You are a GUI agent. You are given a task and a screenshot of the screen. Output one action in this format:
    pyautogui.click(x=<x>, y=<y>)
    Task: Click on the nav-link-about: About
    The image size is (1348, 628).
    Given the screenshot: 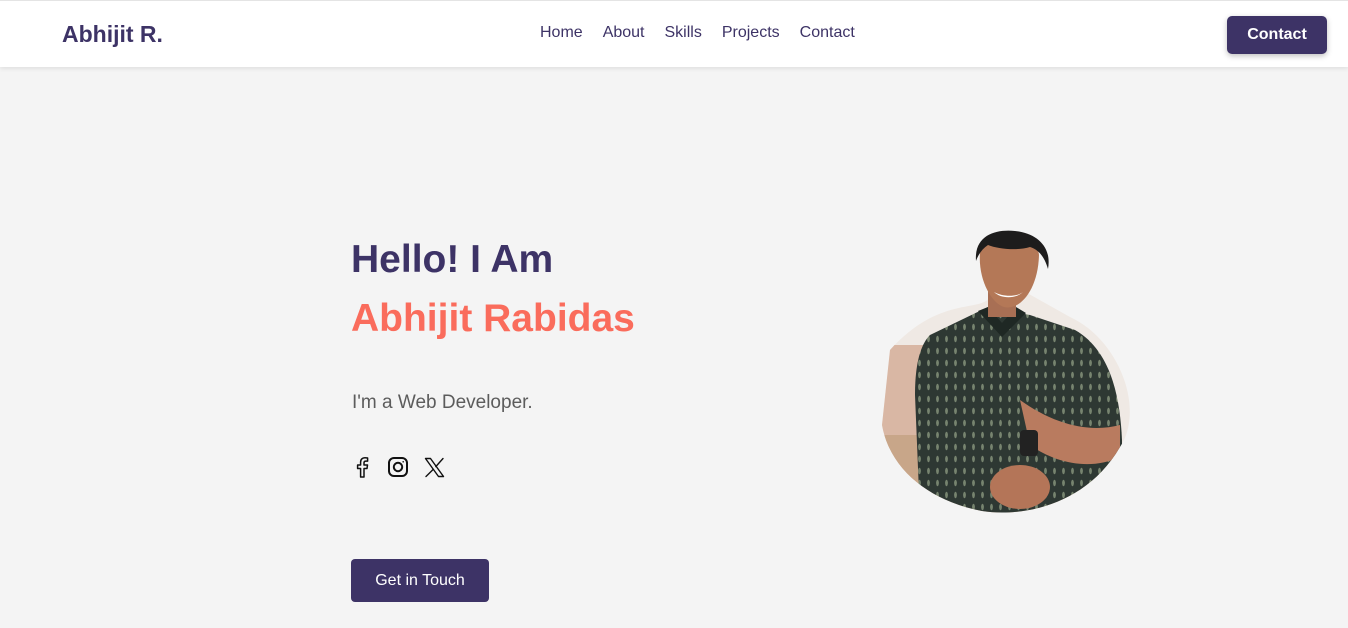 What is the action you would take?
    pyautogui.click(x=624, y=33)
    